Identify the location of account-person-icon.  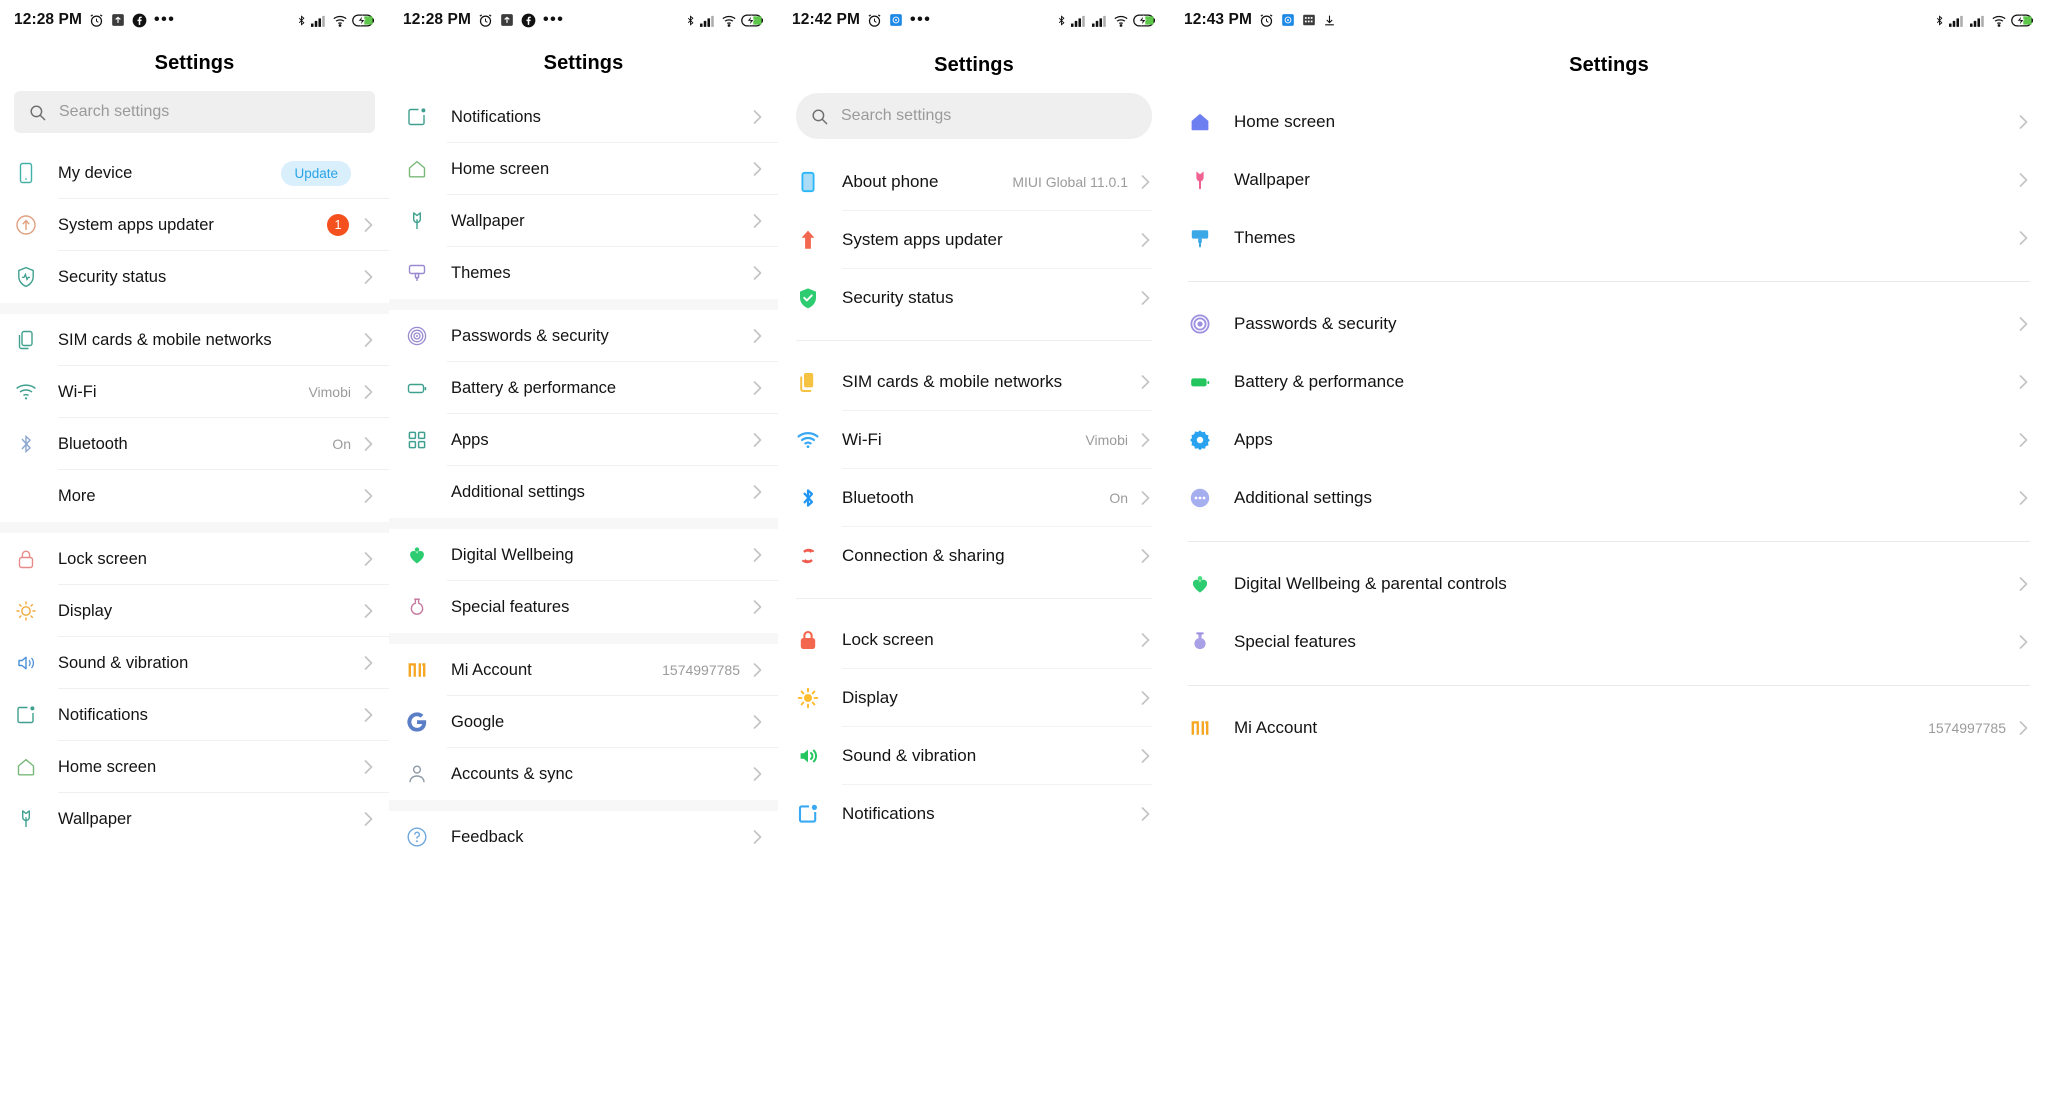
(428, 774).